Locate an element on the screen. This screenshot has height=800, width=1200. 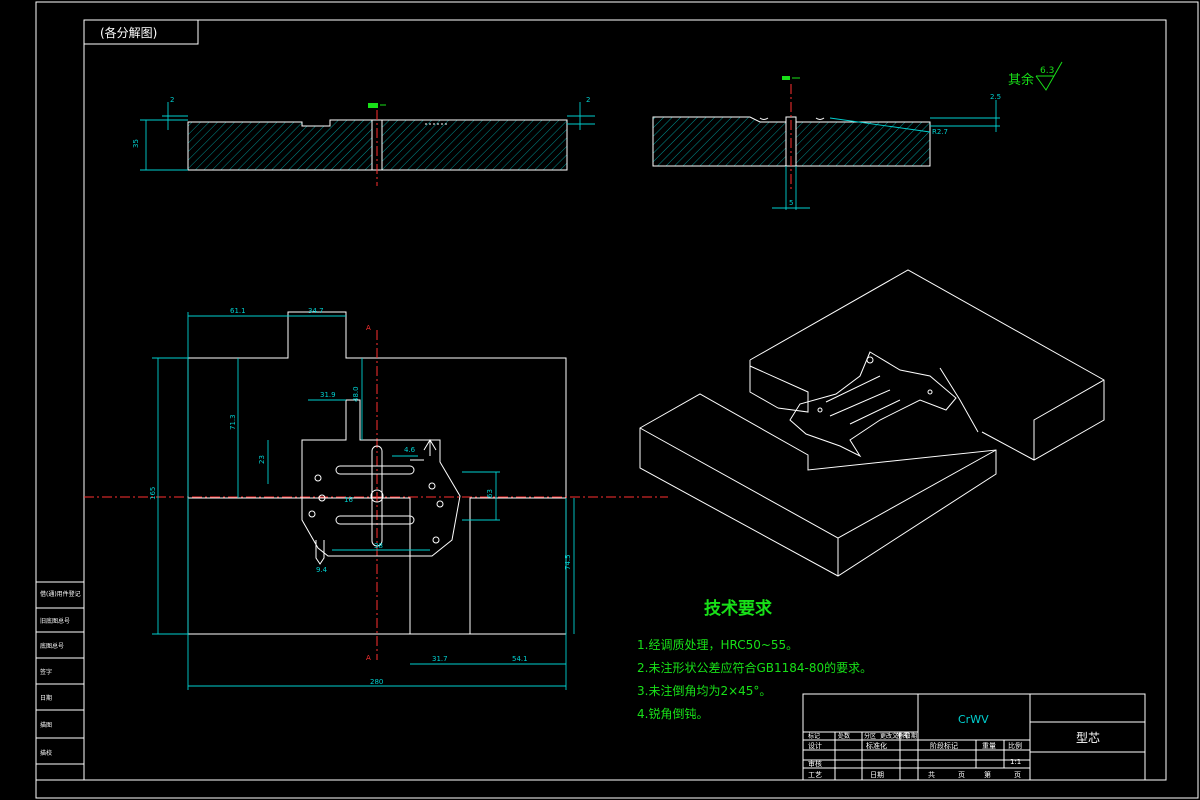
dim-48-0: 48.0 is located at coordinates (356, 394).